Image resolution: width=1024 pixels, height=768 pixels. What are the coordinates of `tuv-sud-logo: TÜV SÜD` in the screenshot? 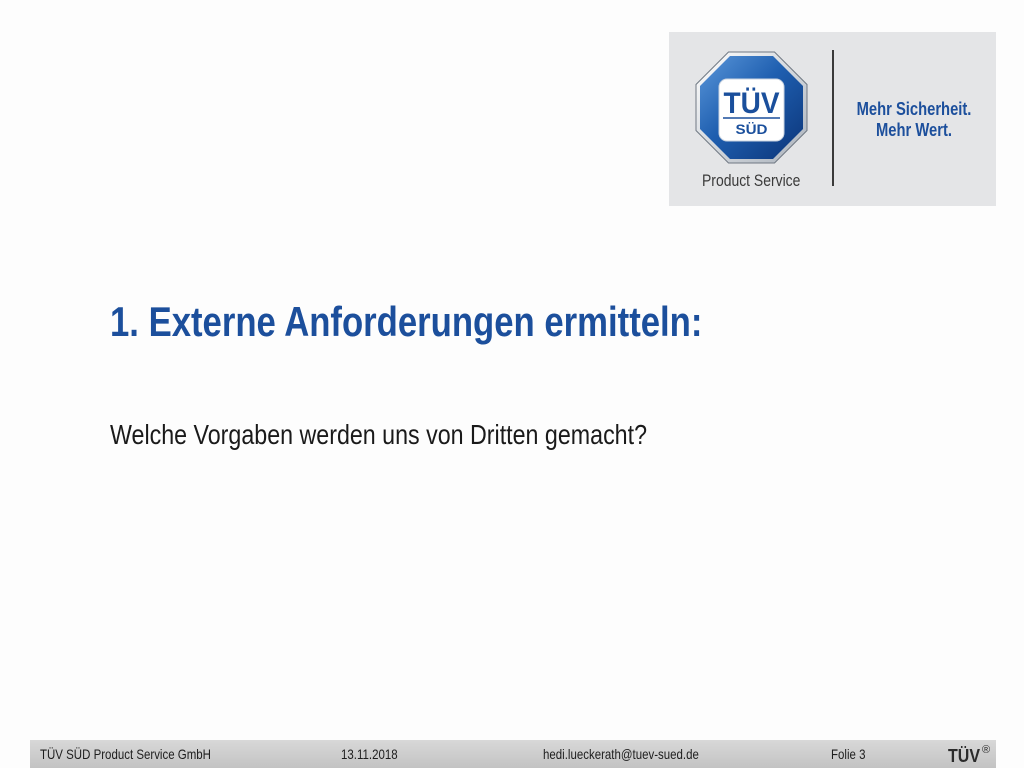 It's located at (751, 107).